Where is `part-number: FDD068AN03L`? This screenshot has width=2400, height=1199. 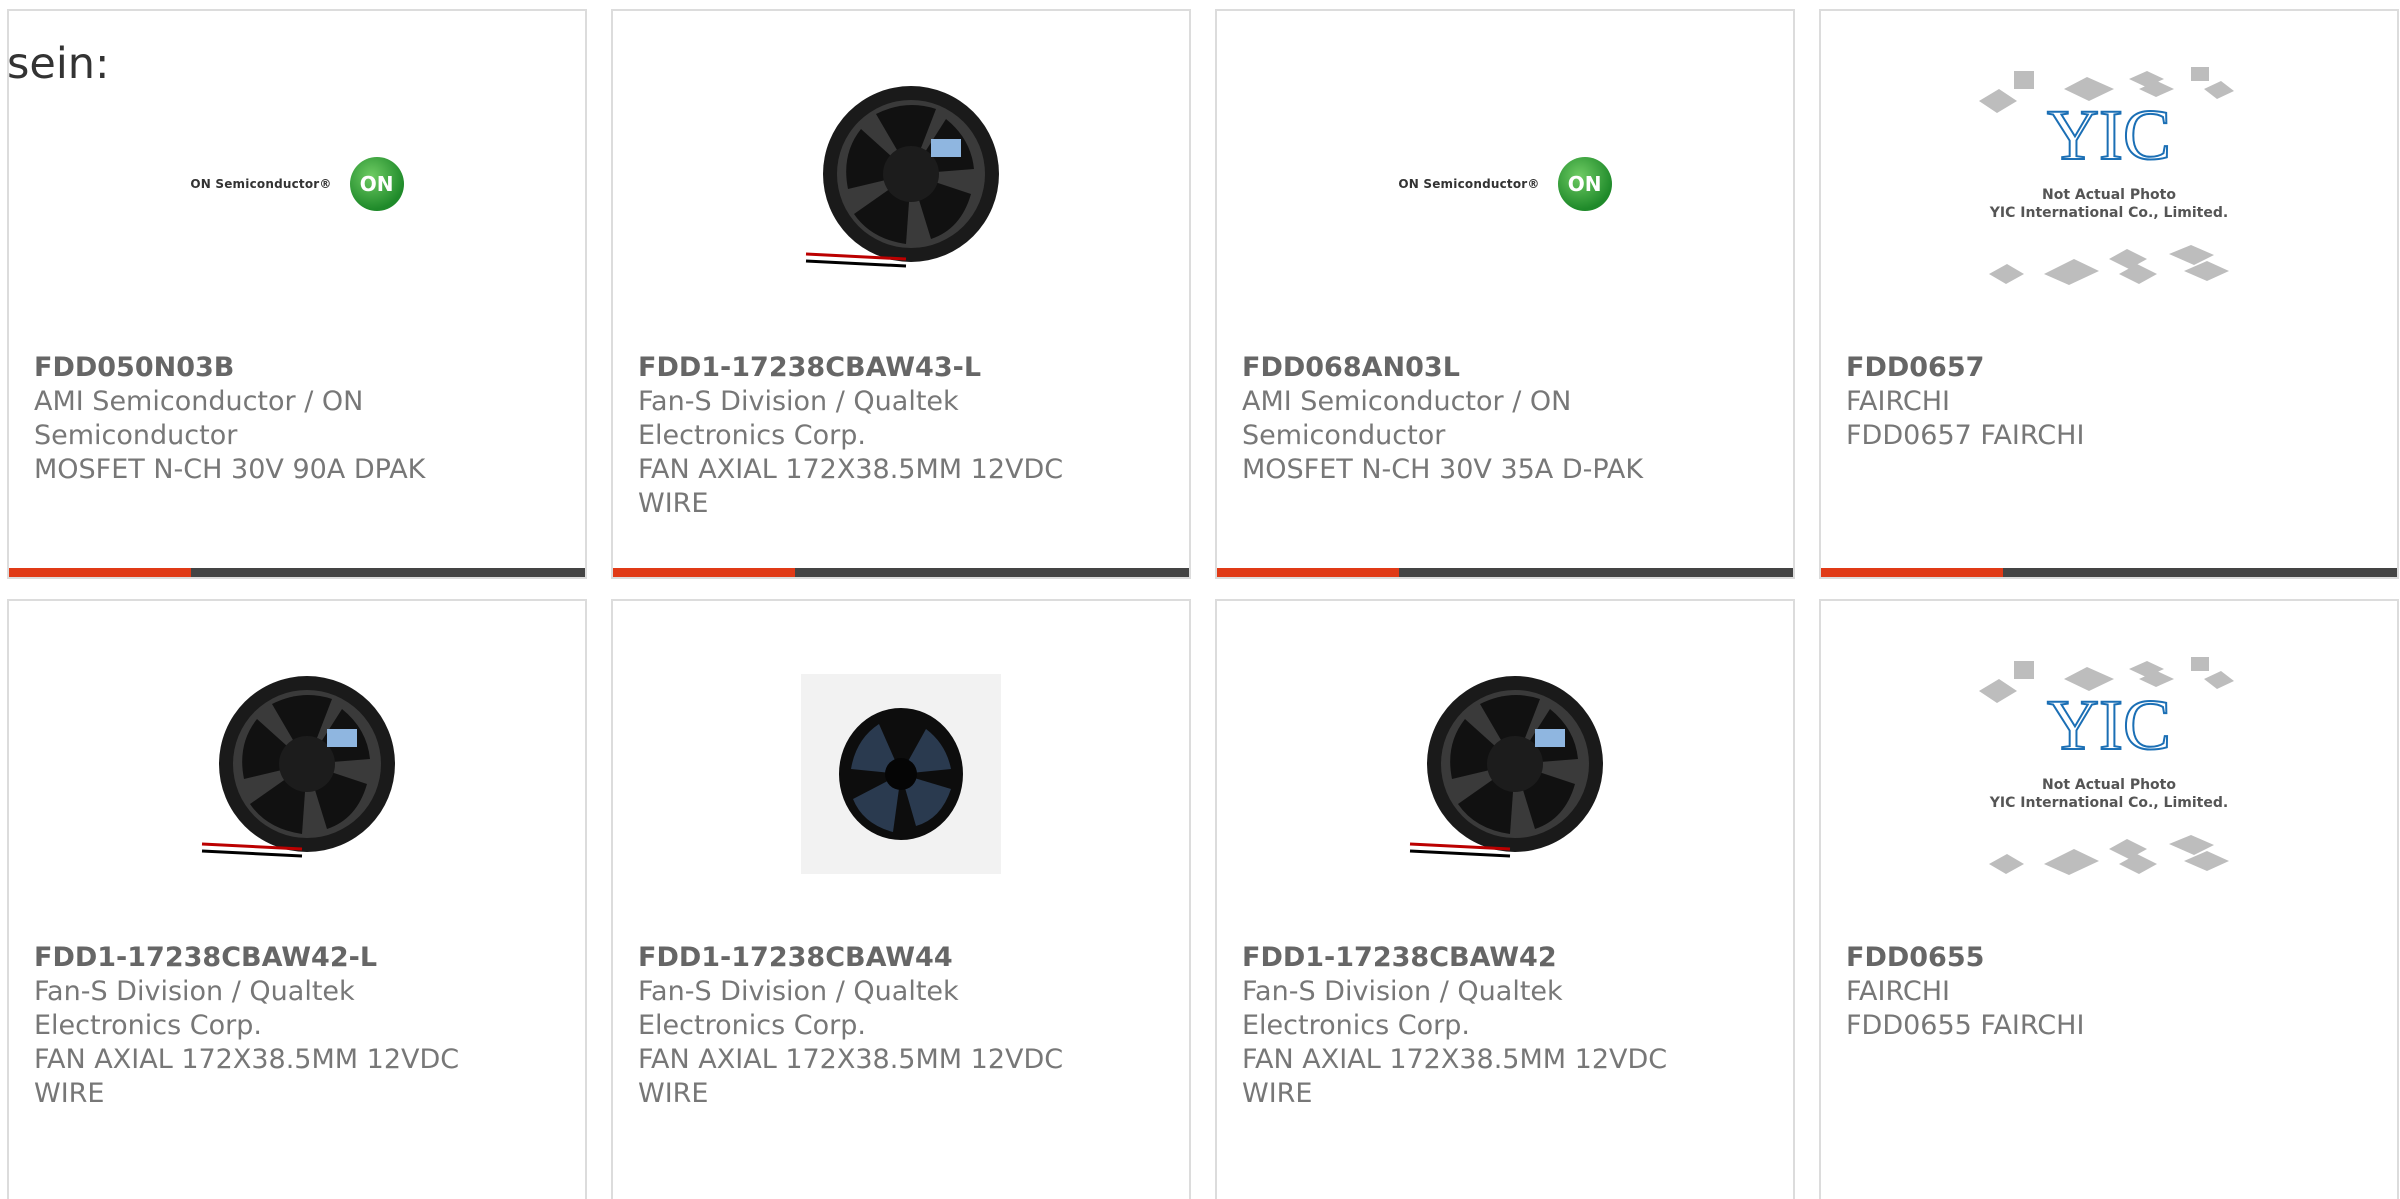
part-number: FDD068AN03L is located at coordinates (1507, 368).